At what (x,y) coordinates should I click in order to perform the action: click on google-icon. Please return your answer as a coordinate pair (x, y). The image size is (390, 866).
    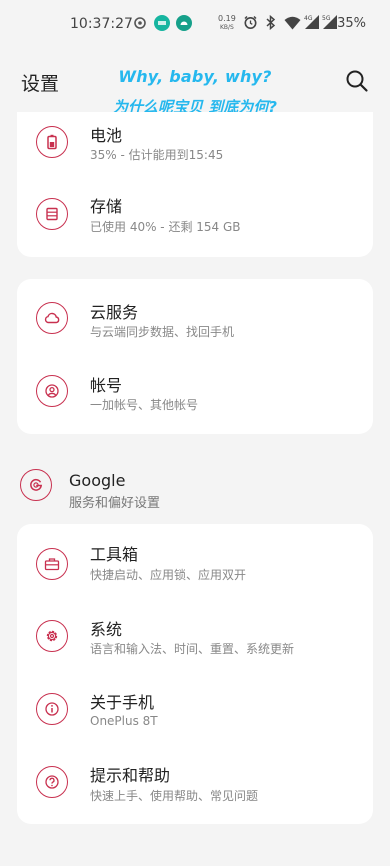
    Looking at the image, I should click on (36, 485).